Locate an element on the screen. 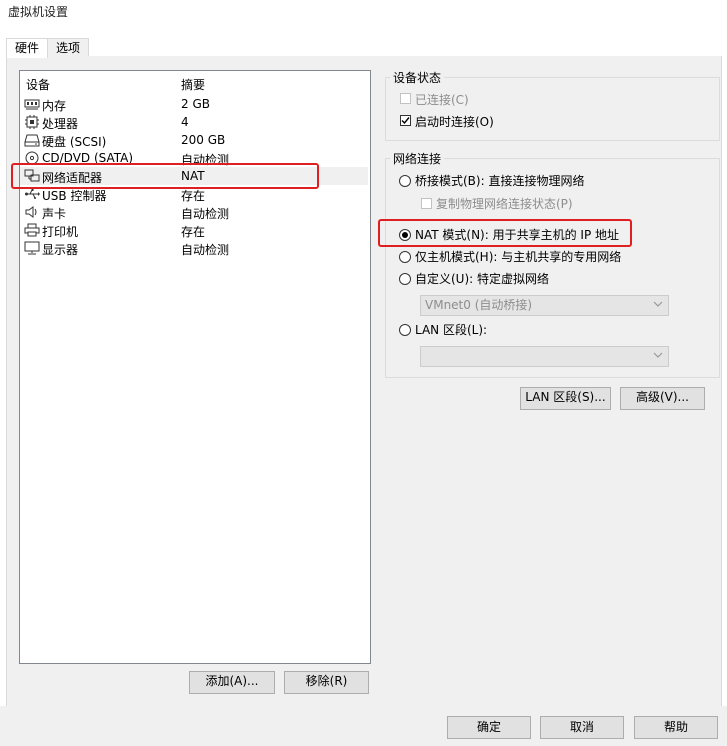  lan-segment-combo is located at coordinates (544, 356).